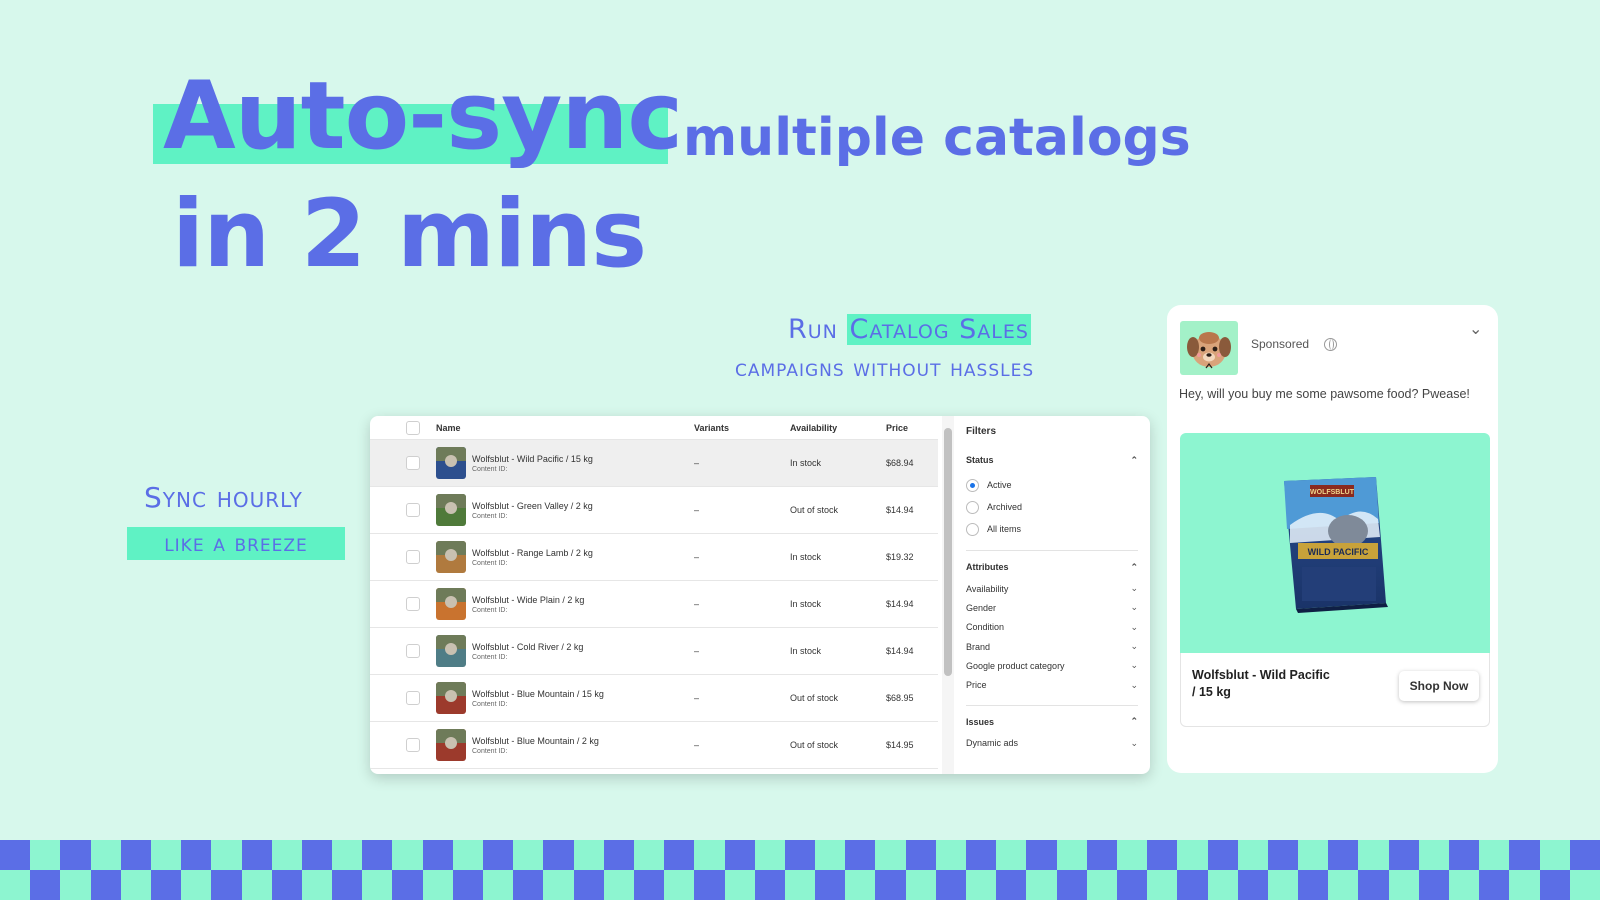  I want to click on ad-product-name: Wolfsblut - Wild Pacific / 15 kg, so click(1262, 684).